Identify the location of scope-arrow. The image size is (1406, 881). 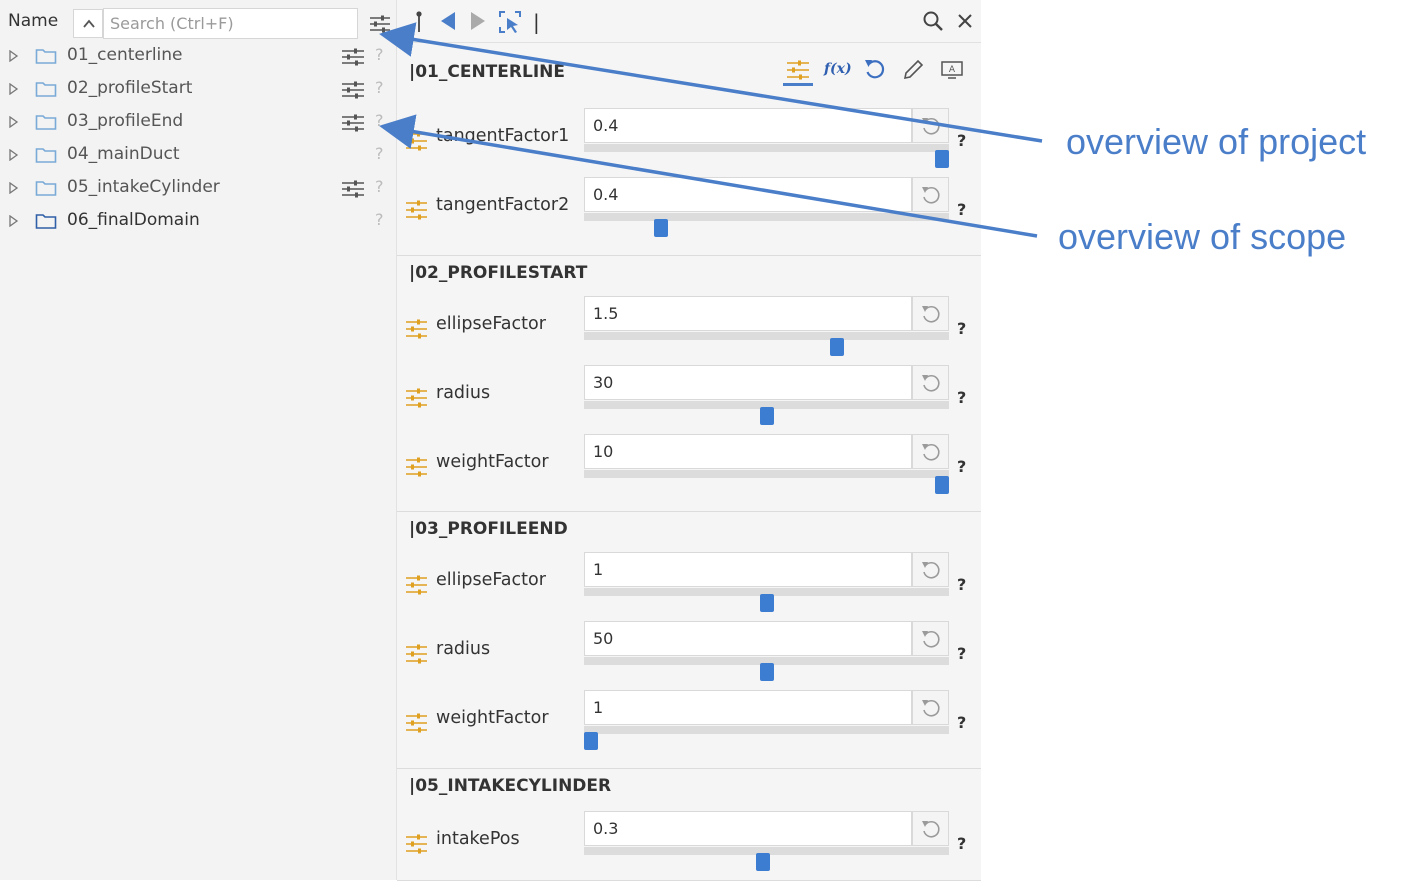
(708, 176).